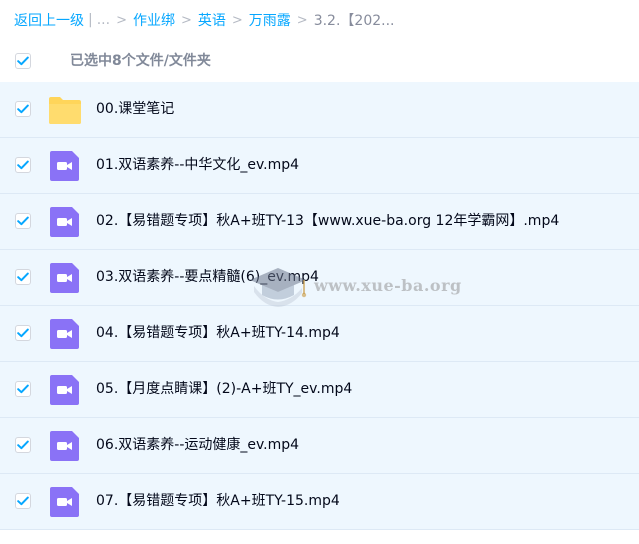 The image size is (639, 544). Describe the element at coordinates (270, 20) in the screenshot. I see `breadcrumb-item: 万雨露` at that location.